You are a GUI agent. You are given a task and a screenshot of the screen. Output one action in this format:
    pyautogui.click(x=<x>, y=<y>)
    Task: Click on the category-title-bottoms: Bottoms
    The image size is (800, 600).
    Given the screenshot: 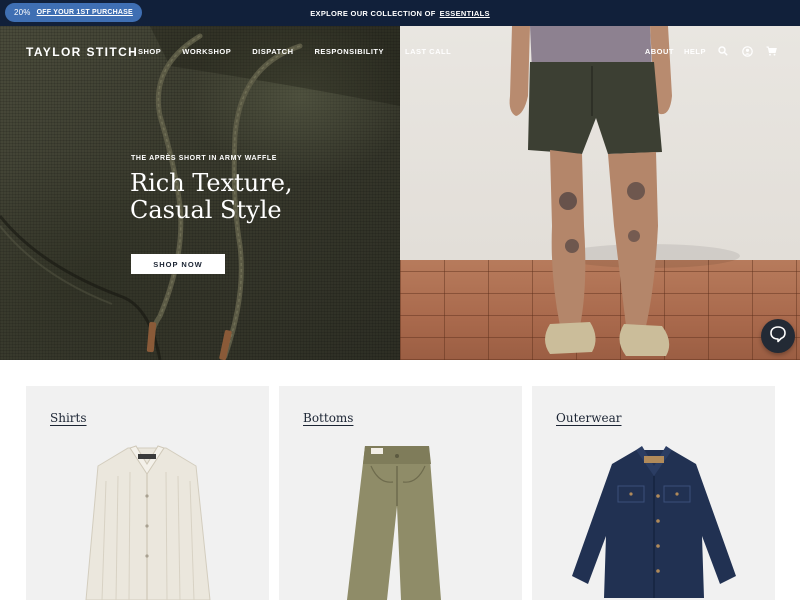 What is the action you would take?
    pyautogui.click(x=328, y=418)
    